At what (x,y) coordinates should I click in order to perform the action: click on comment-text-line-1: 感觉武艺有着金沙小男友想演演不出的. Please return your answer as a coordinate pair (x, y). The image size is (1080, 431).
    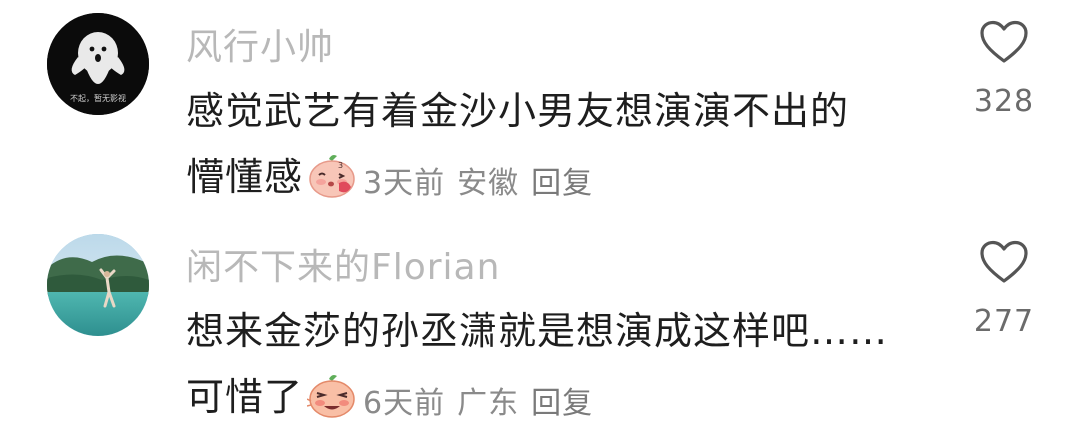
    Looking at the image, I should click on (518, 111).